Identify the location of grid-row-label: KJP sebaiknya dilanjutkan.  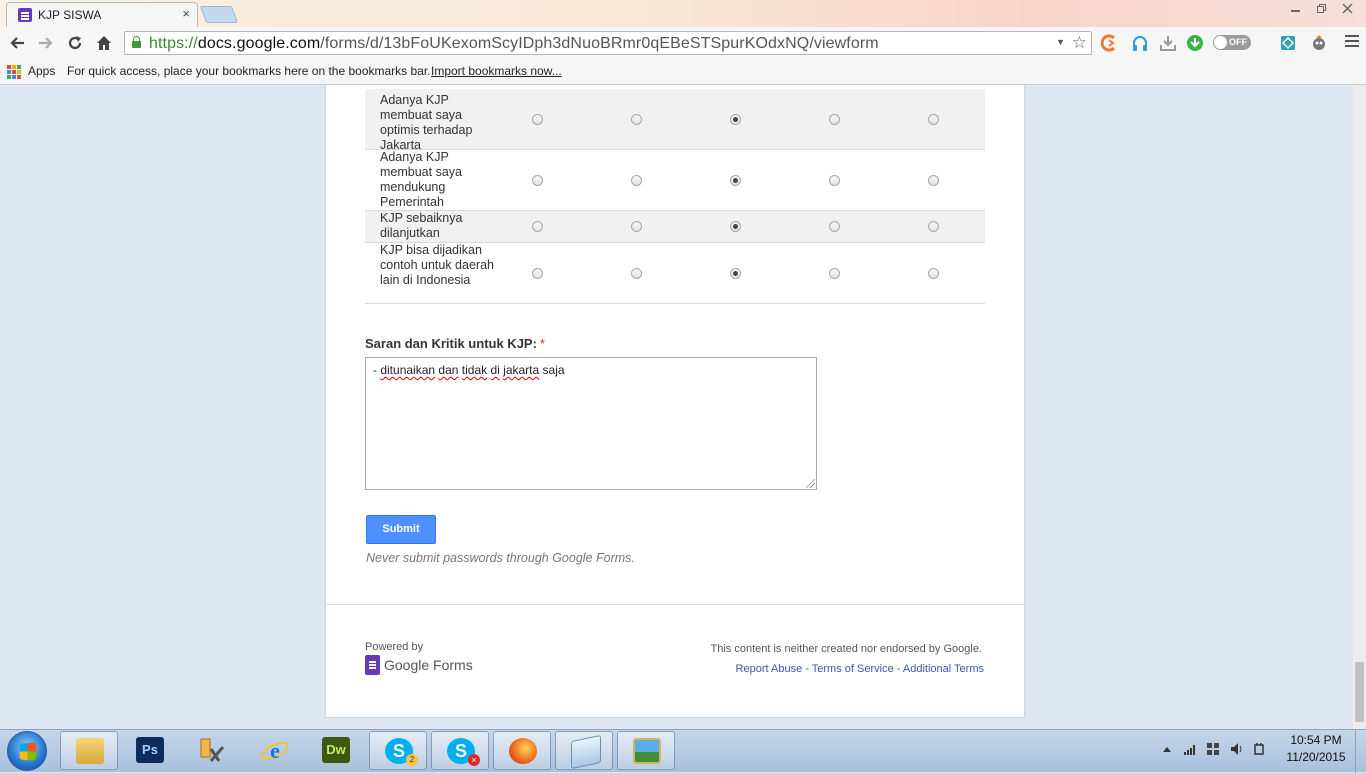
(421, 225).